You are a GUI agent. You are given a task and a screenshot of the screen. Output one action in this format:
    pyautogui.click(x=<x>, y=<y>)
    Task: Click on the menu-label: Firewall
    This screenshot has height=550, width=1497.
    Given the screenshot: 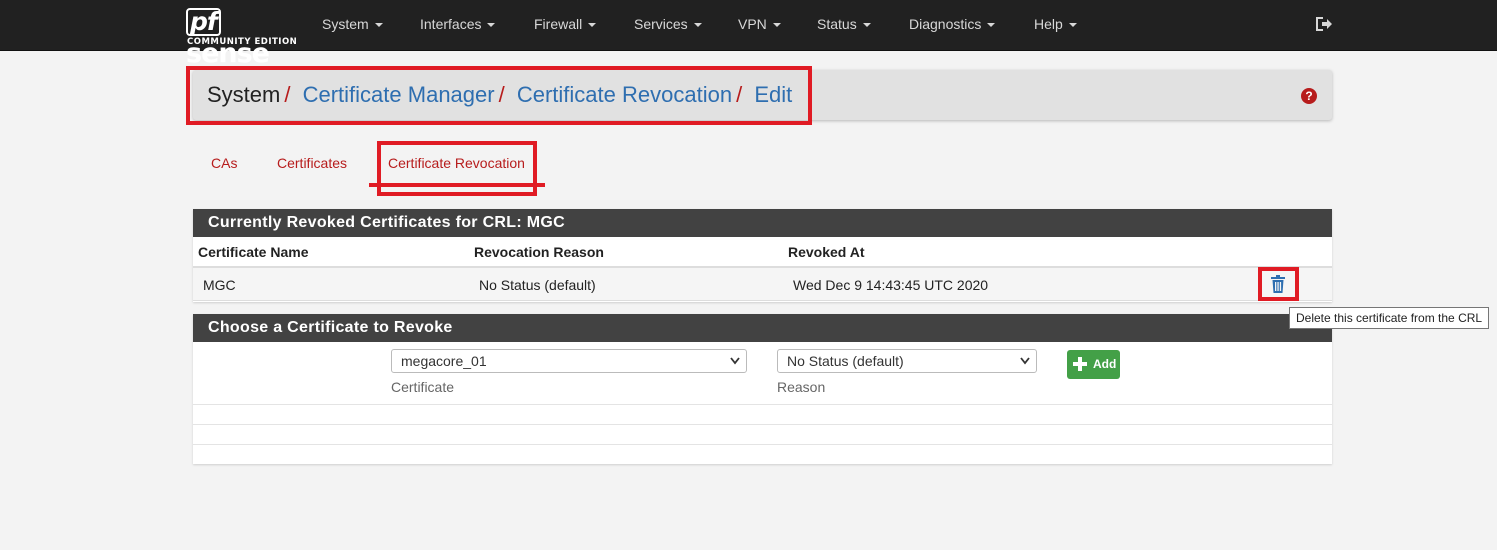 What is the action you would take?
    pyautogui.click(x=558, y=24)
    